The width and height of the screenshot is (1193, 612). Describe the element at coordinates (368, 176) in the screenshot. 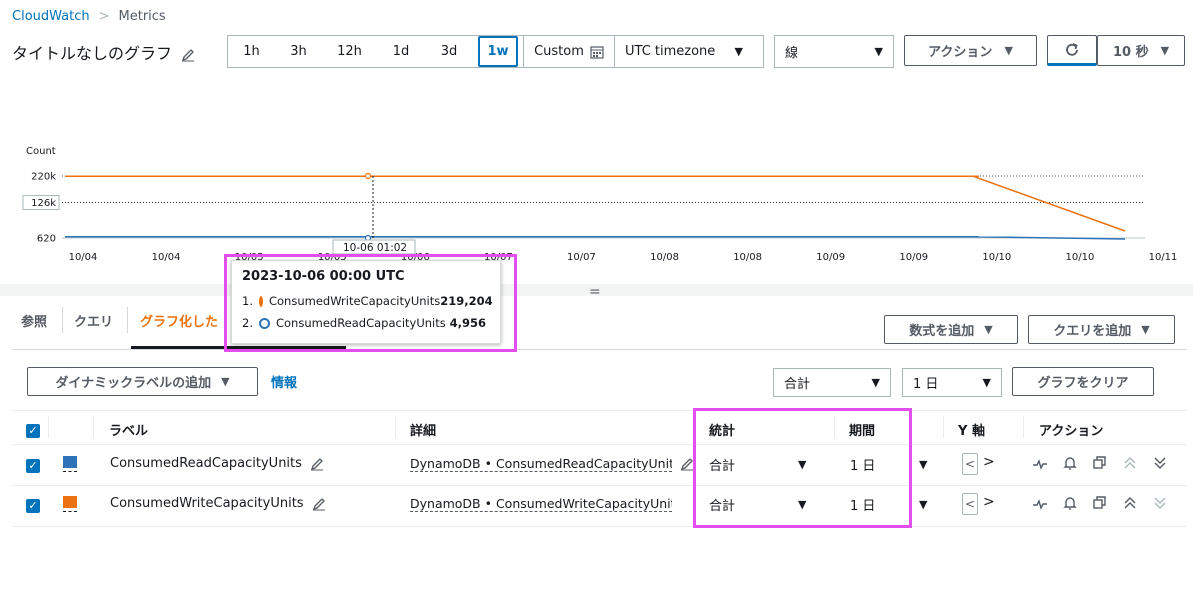

I see `cursor-point-write` at that location.